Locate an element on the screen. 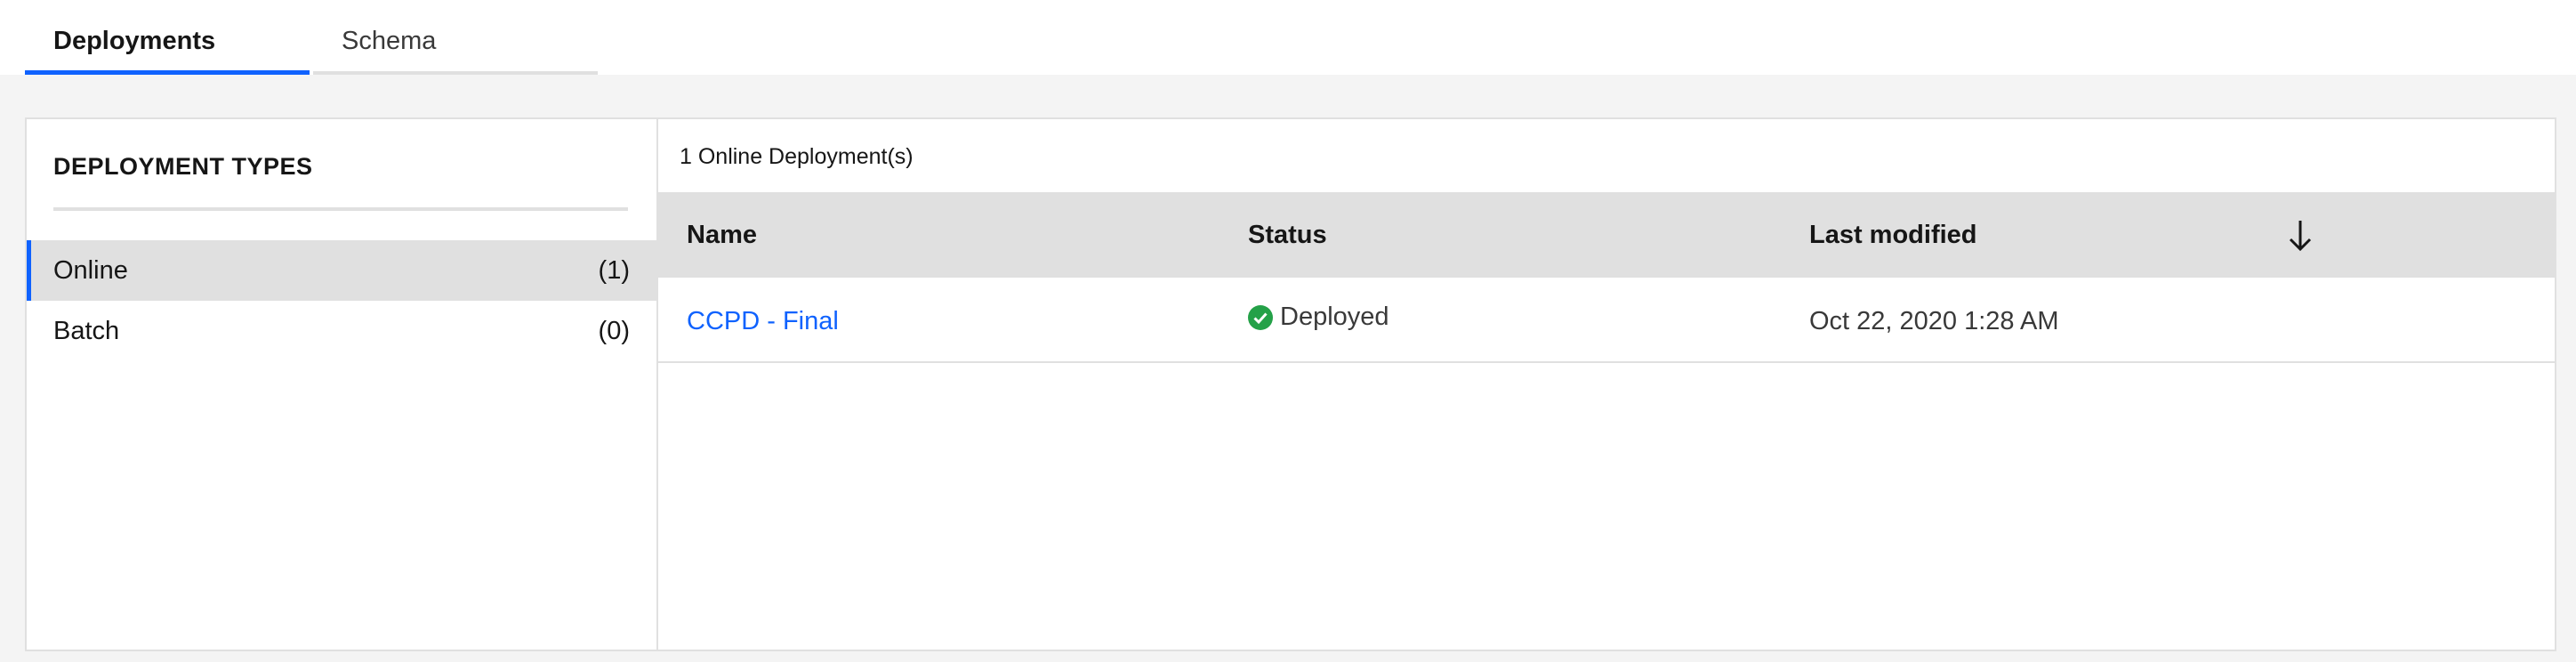  deployment-count: 1 Online Deployment(s) is located at coordinates (797, 156).